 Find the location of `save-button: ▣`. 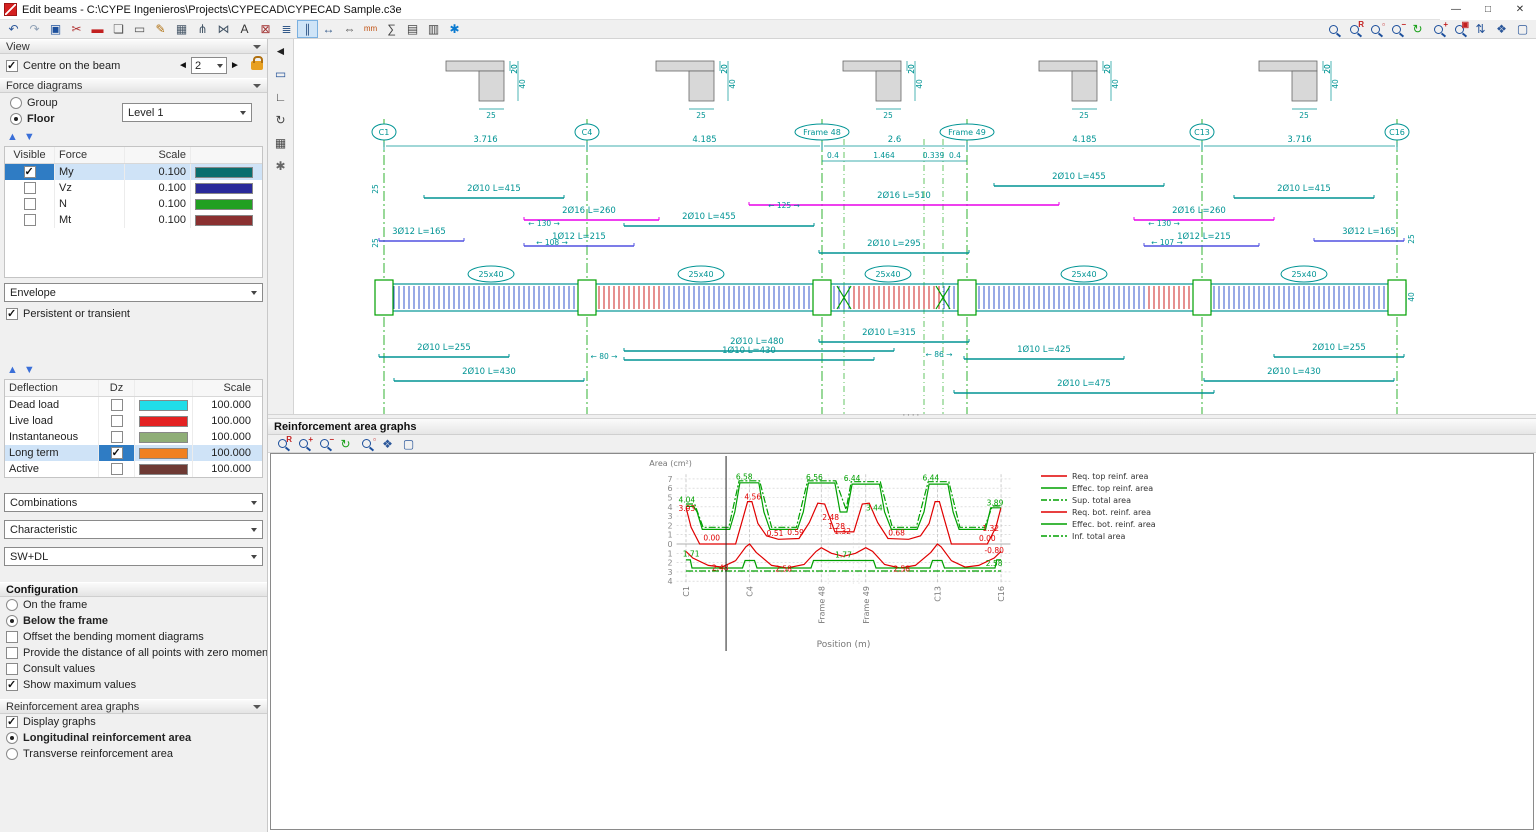

save-button: ▣ is located at coordinates (55, 29).